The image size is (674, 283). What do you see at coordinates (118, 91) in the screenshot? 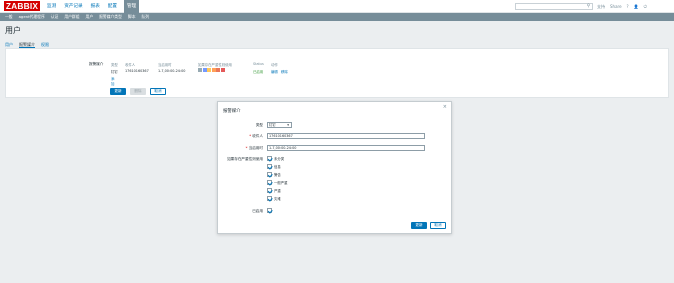
I see `update-button: 更新` at bounding box center [118, 91].